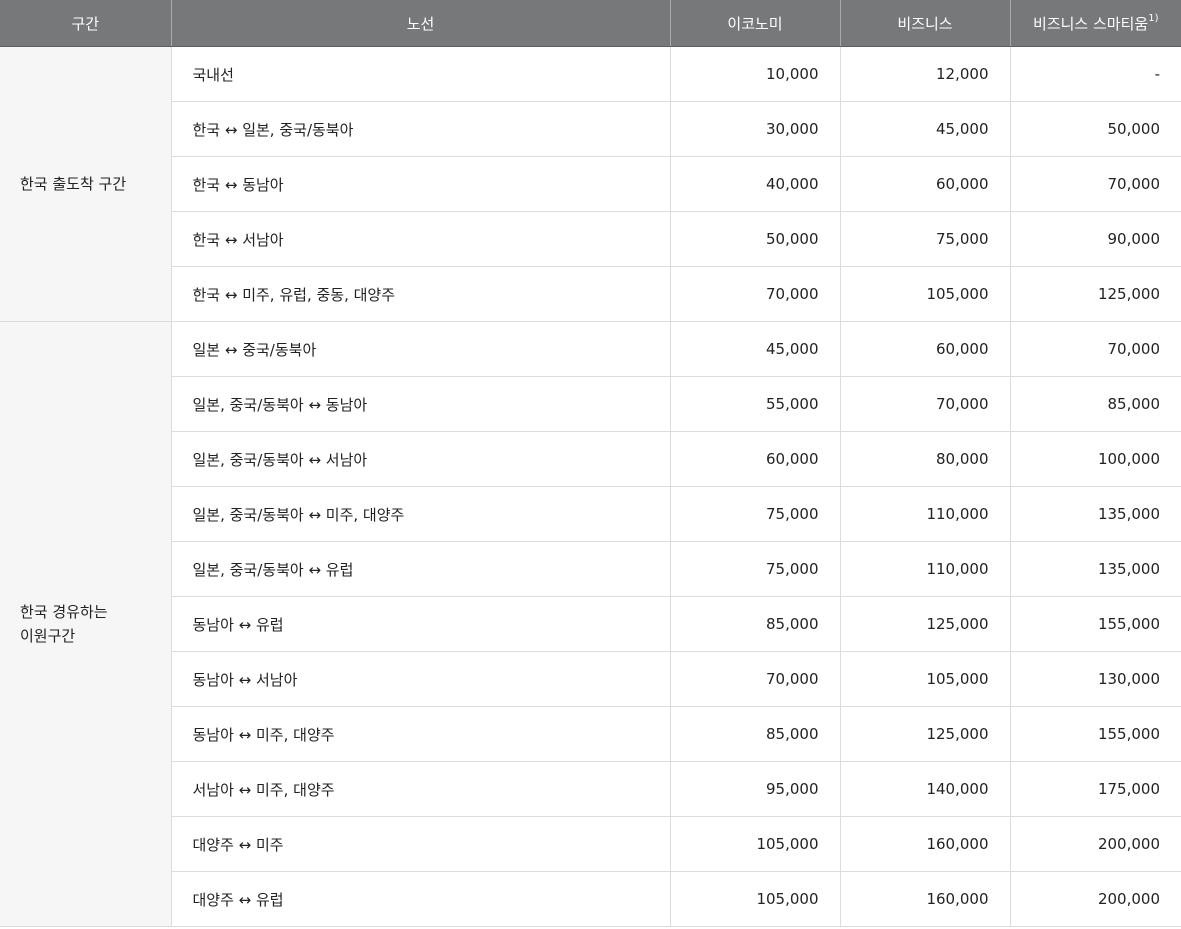 This screenshot has height=929, width=1181. I want to click on table-row: 동남아 ↔ 서남아 70,000 105,000 130,000, so click(590, 679).